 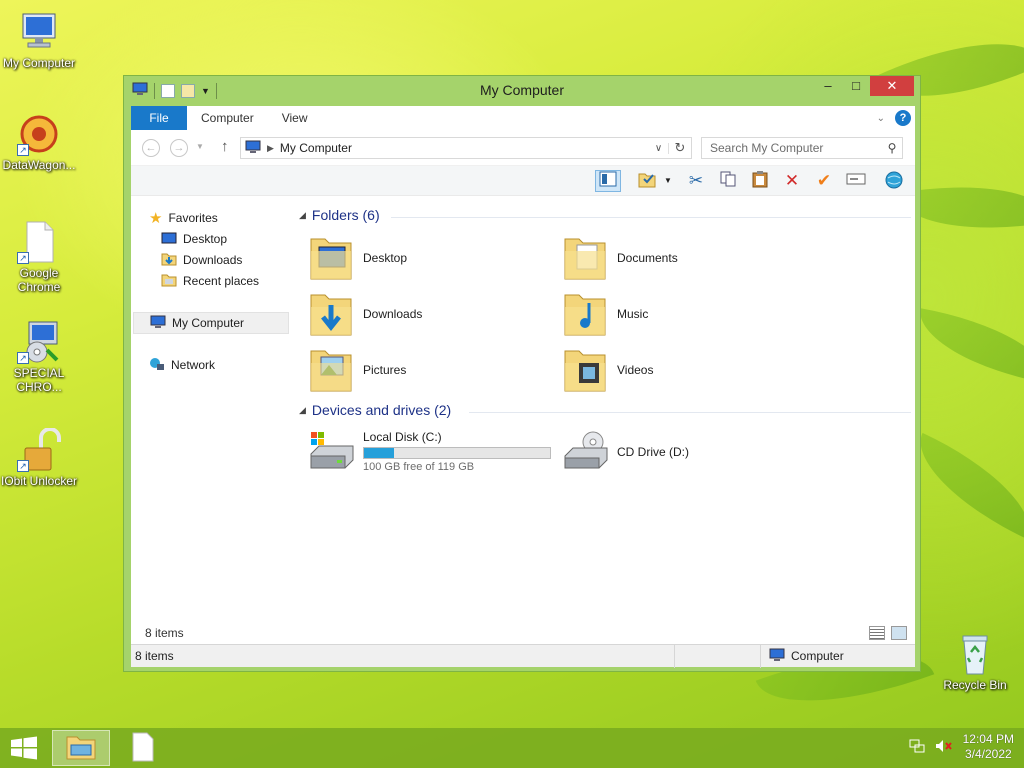 What do you see at coordinates (227, 118) in the screenshot?
I see `tab-computer: Computer` at bounding box center [227, 118].